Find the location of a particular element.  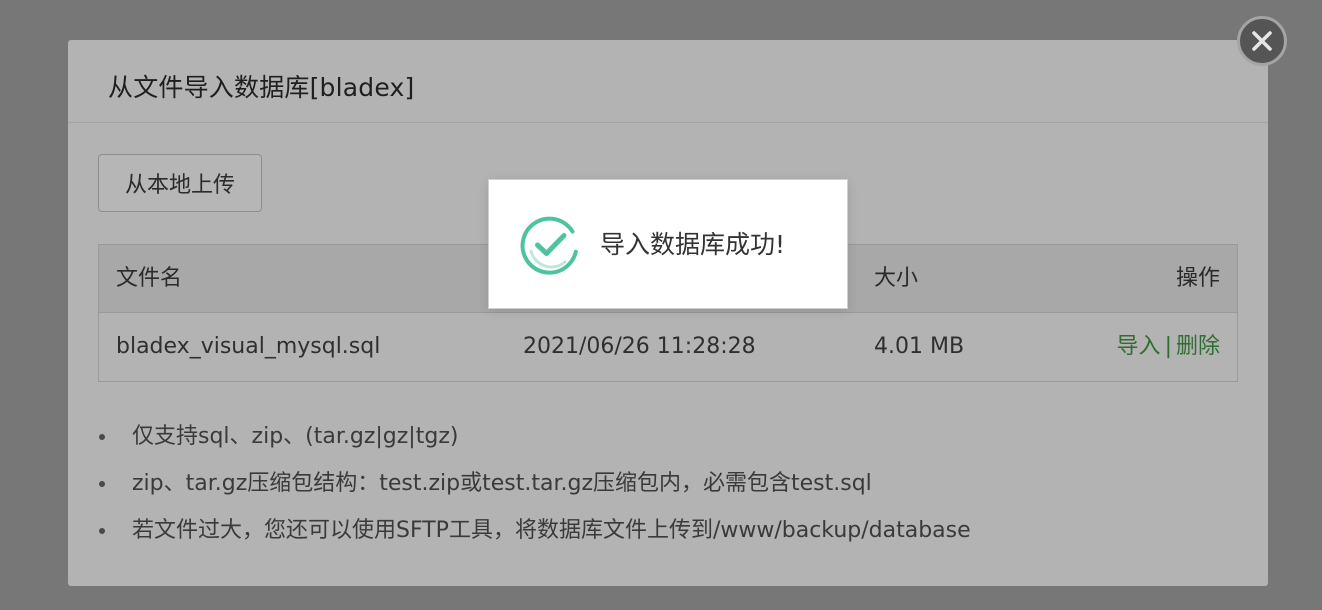

toast-message: 导入数据库成功! is located at coordinates (693, 244).